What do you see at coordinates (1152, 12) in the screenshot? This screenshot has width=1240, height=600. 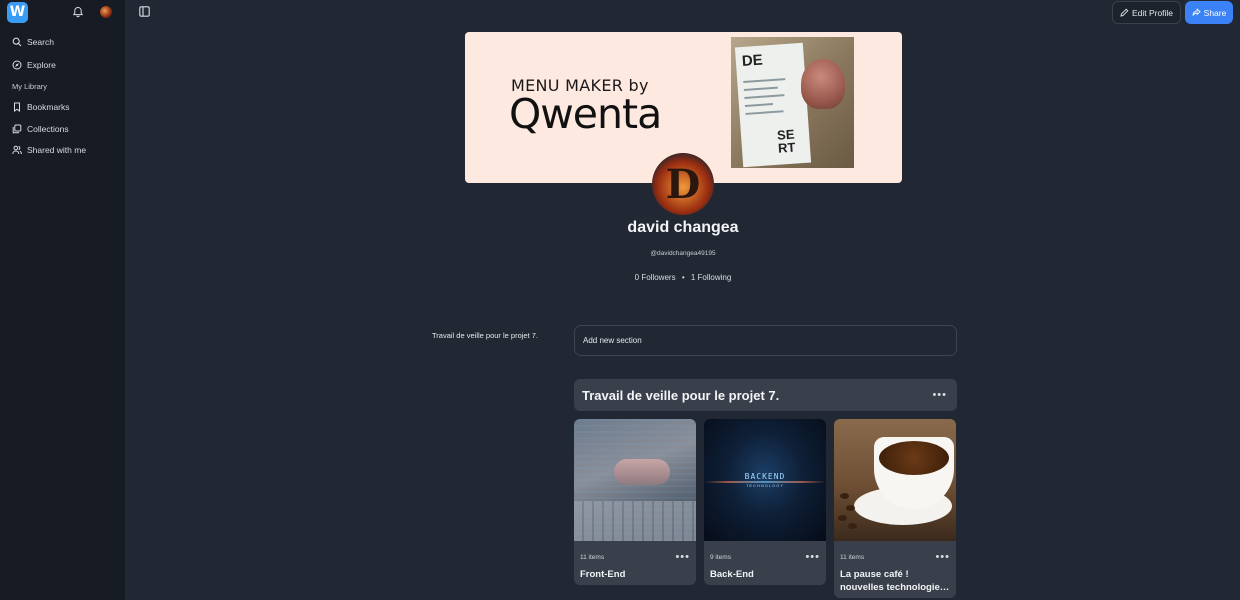 I see `edit-profile-label: Edit Profile` at bounding box center [1152, 12].